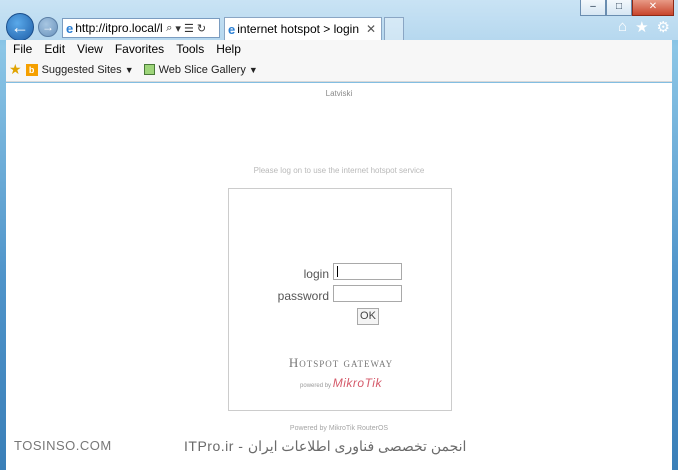 This screenshot has width=678, height=470. I want to click on menu-file: File, so click(22, 49).